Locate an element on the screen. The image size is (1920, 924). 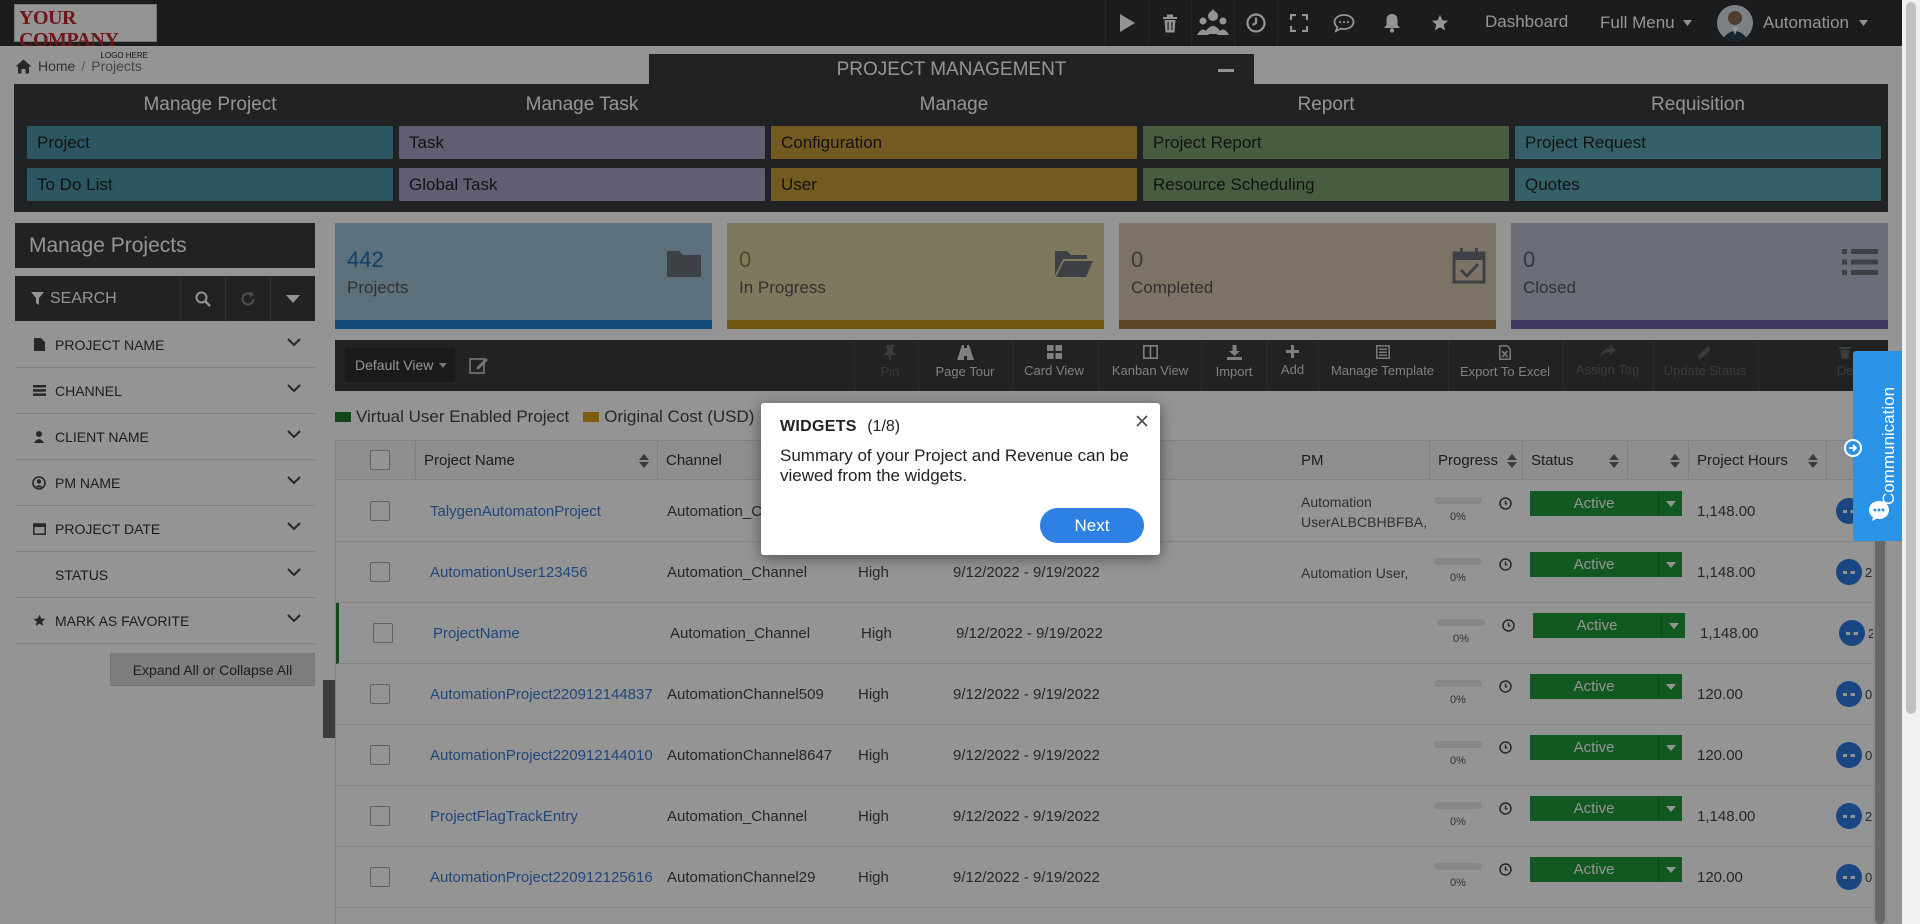
next-button: Next is located at coordinates (1092, 525).